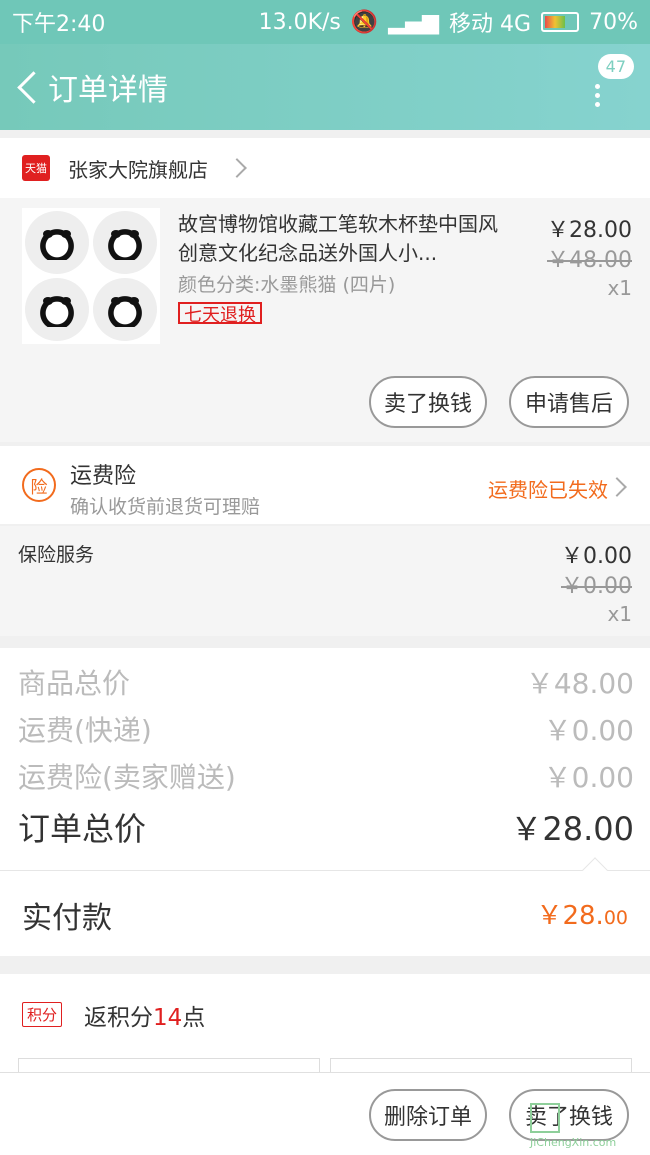 This screenshot has width=650, height=1155. What do you see at coordinates (560, 22) in the screenshot?
I see `battery-icon` at bounding box center [560, 22].